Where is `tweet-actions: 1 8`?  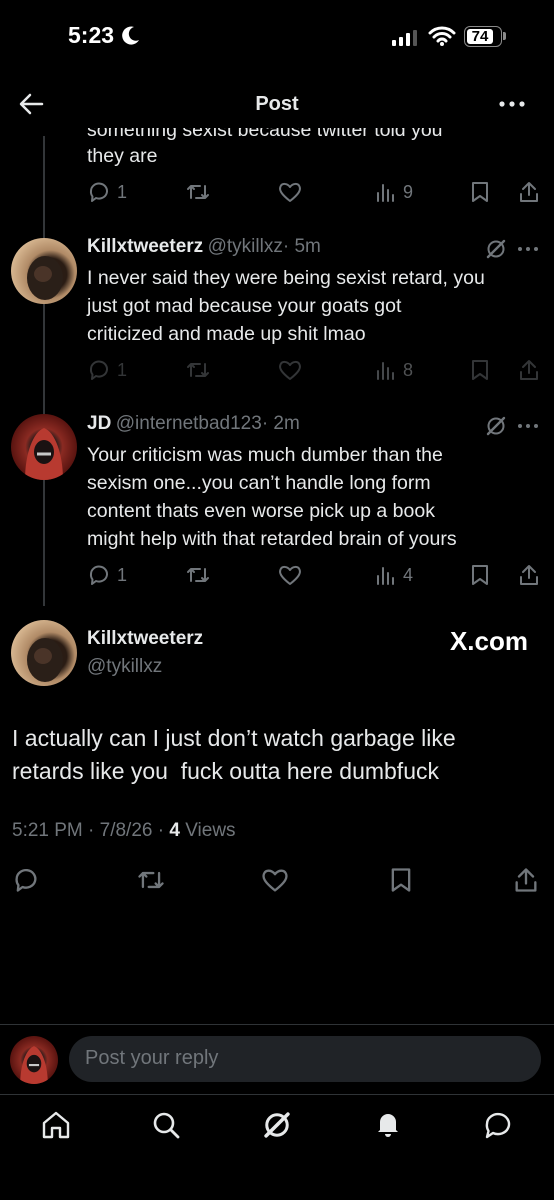
tweet-actions: 1 8 is located at coordinates (314, 372).